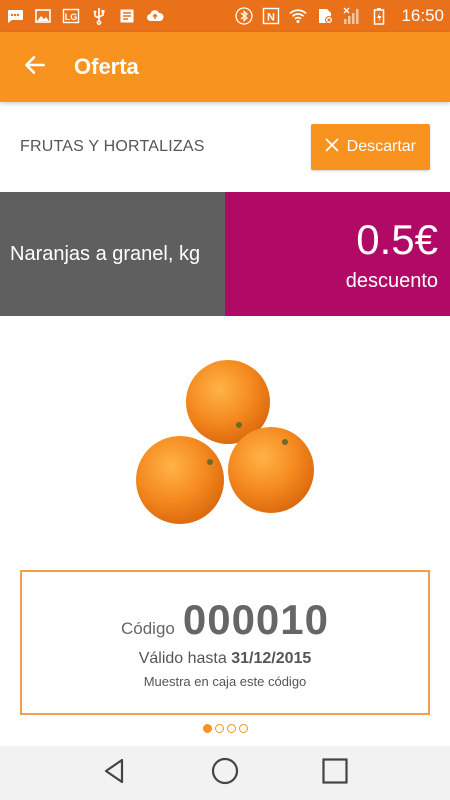 This screenshot has height=800, width=450. Describe the element at coordinates (337, 254) in the screenshot. I see `price-panel: 0.5€ descuento` at that location.